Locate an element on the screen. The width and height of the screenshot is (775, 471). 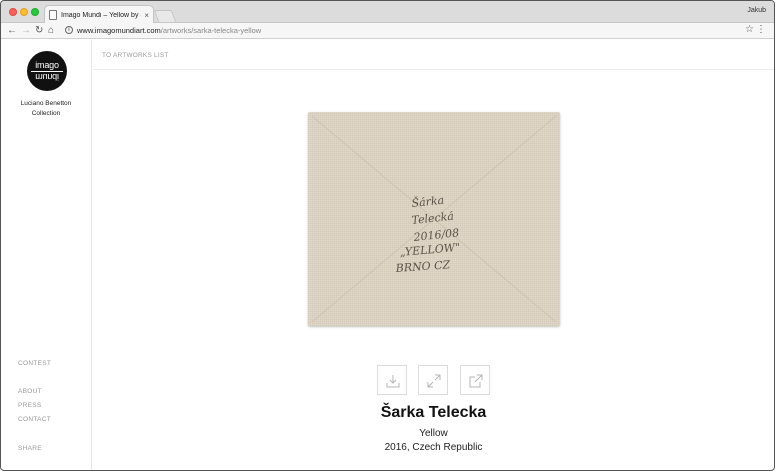
nav-contact: CONTACT is located at coordinates (34, 419).